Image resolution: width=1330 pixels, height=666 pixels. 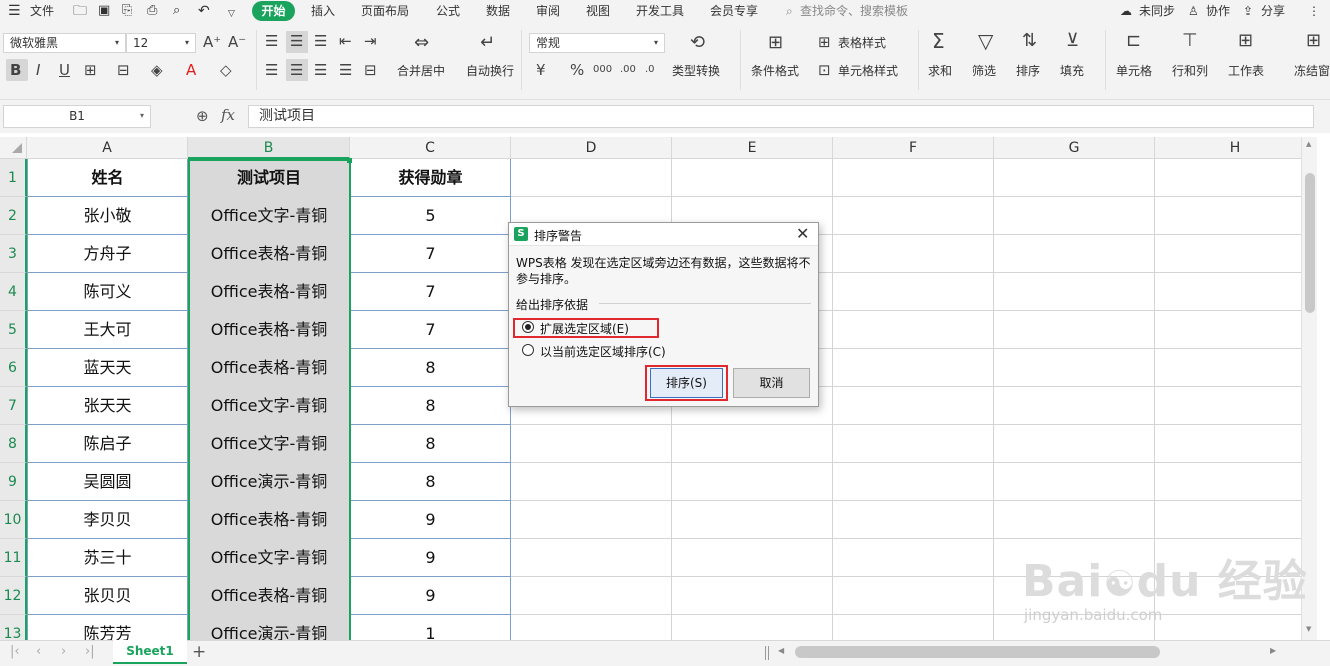 I want to click on row-header: 6, so click(x=13, y=368).